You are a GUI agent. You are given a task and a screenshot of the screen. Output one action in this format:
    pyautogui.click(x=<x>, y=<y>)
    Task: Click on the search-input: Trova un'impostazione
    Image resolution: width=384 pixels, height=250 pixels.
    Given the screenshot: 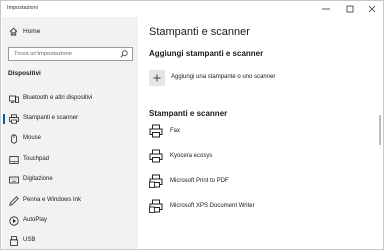 What is the action you would take?
    pyautogui.click(x=70, y=54)
    